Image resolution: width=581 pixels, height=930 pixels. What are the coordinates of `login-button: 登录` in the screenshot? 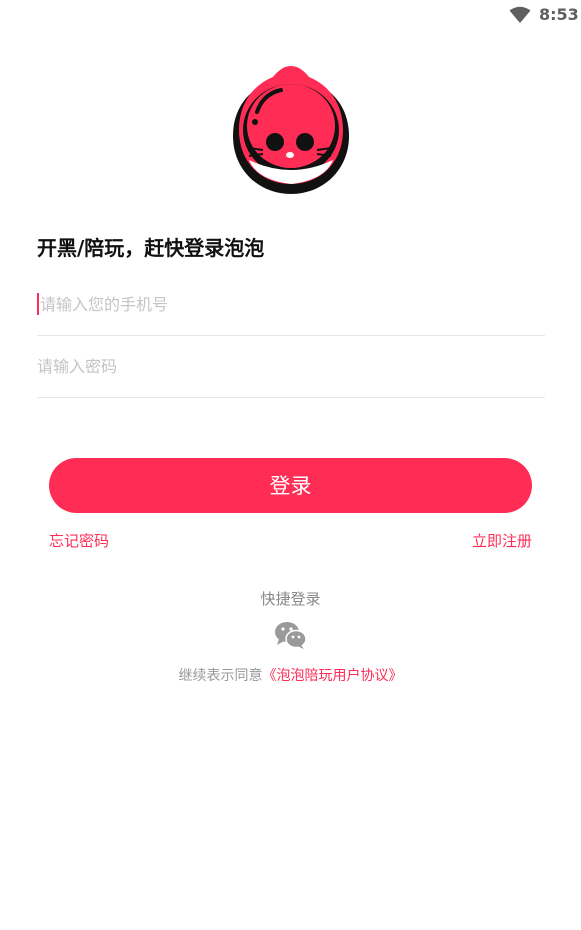 It's located at (290, 485).